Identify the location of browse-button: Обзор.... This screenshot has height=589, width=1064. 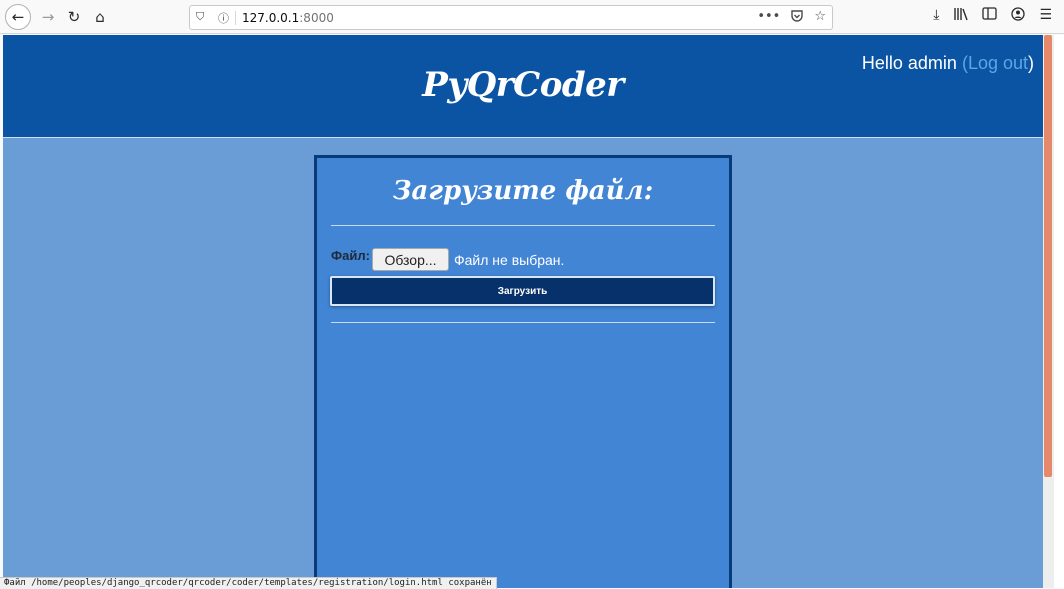
(410, 259).